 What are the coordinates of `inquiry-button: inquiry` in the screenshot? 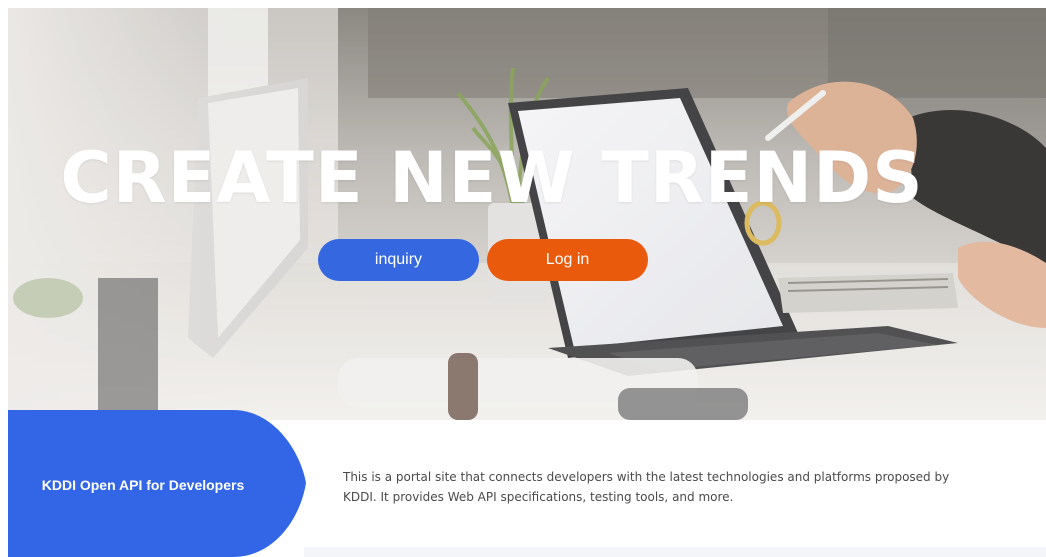 It's located at (398, 260).